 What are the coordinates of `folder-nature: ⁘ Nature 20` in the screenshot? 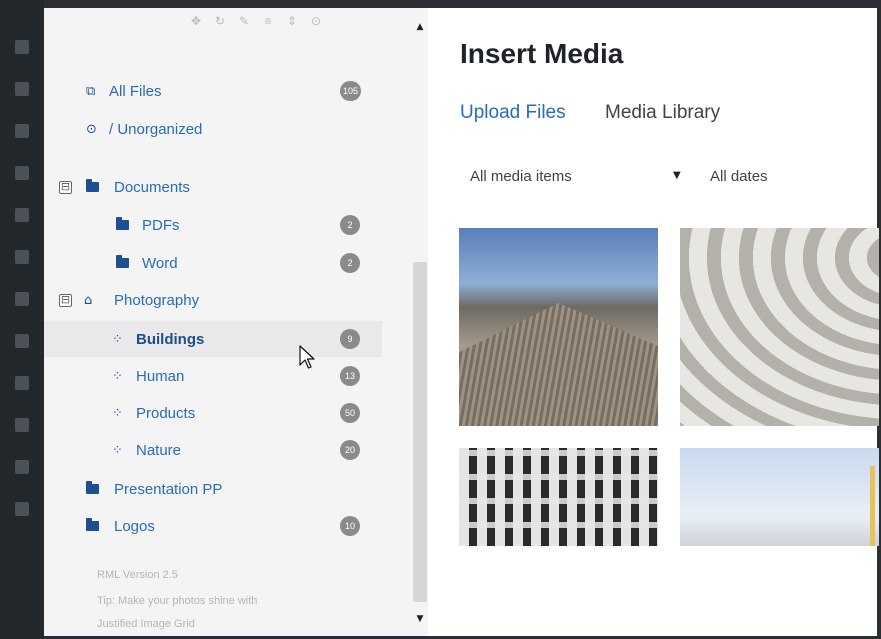 It's located at (213, 450).